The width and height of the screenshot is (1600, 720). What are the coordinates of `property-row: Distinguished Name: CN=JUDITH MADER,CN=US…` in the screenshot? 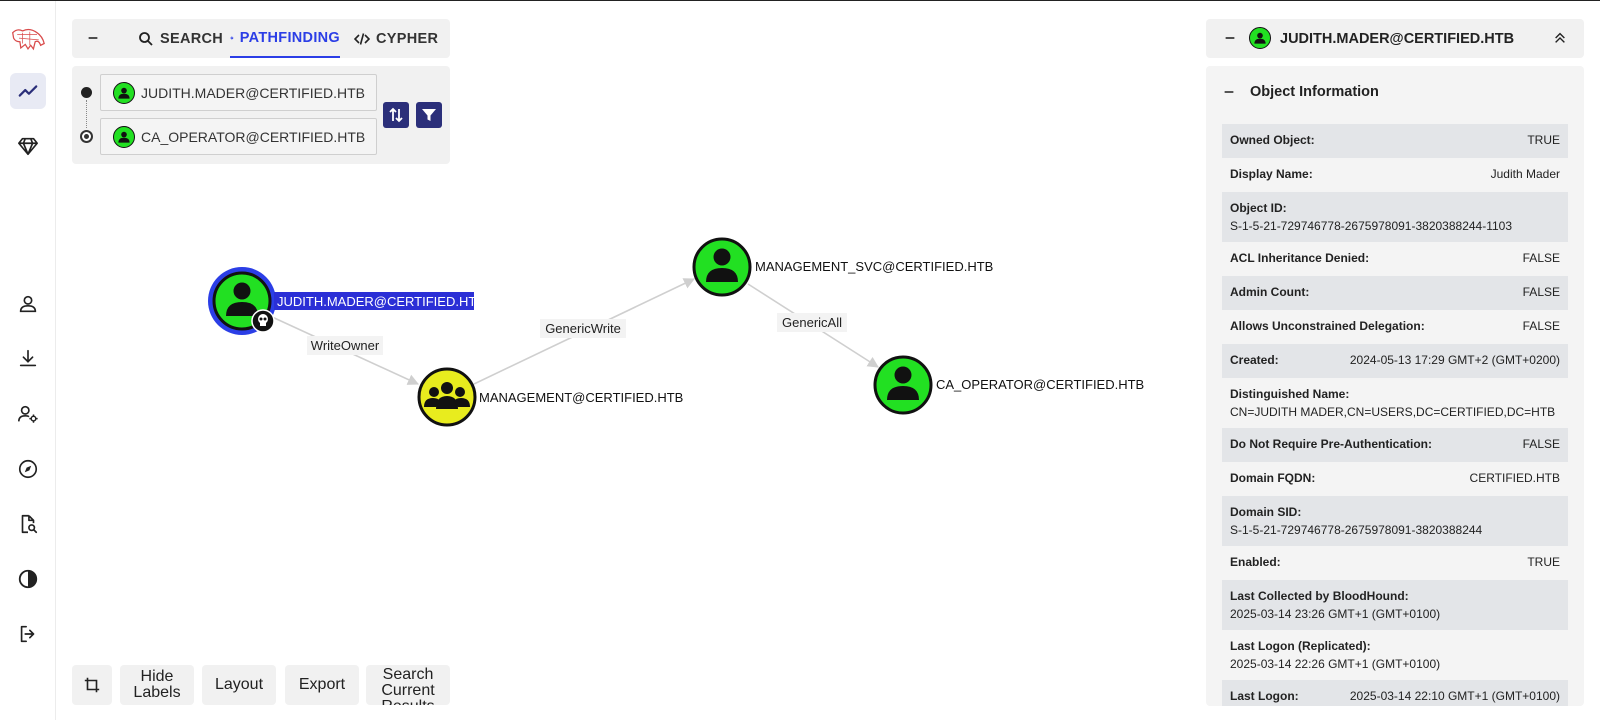 It's located at (1395, 403).